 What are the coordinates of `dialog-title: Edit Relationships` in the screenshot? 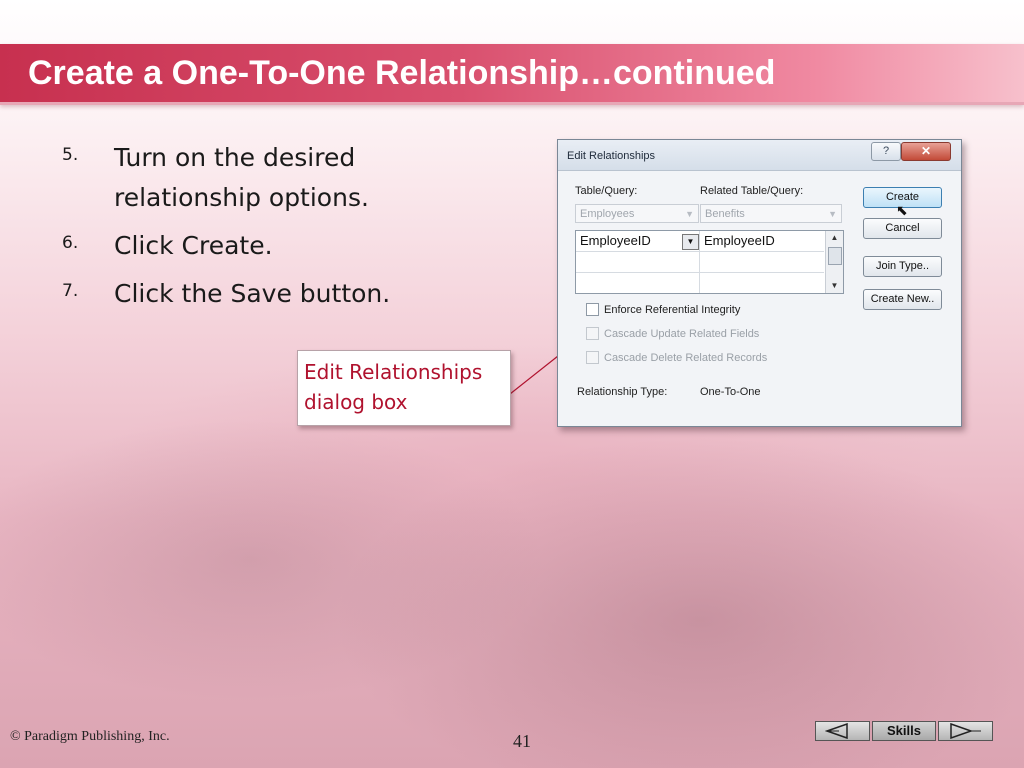 It's located at (611, 156).